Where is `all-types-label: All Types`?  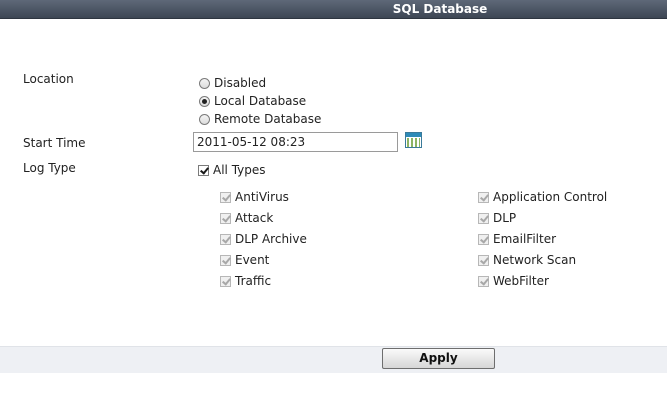
all-types-label: All Types is located at coordinates (239, 170).